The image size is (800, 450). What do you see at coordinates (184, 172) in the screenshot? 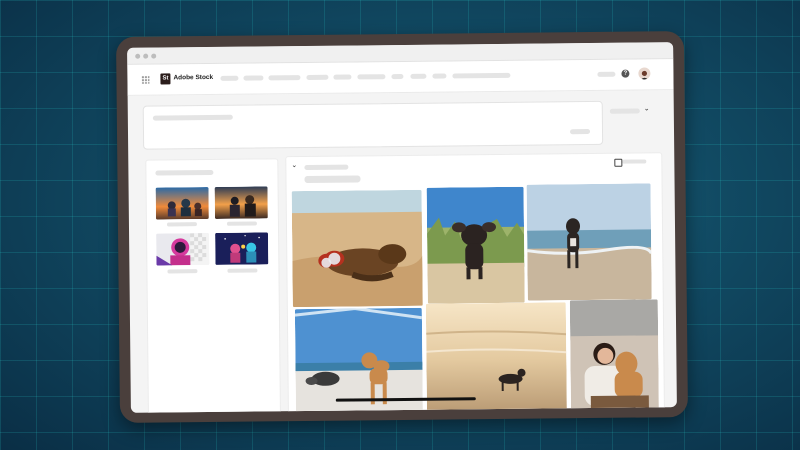
I see `sidebar-heading-placeholder` at bounding box center [184, 172].